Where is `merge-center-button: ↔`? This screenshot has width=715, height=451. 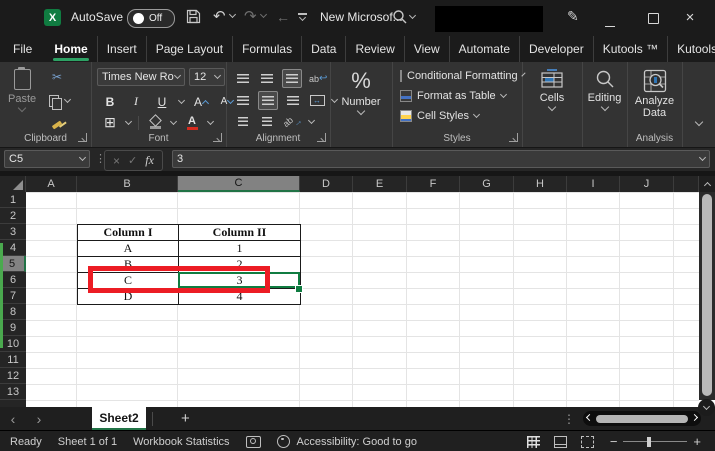 merge-center-button: ↔ is located at coordinates (317, 100).